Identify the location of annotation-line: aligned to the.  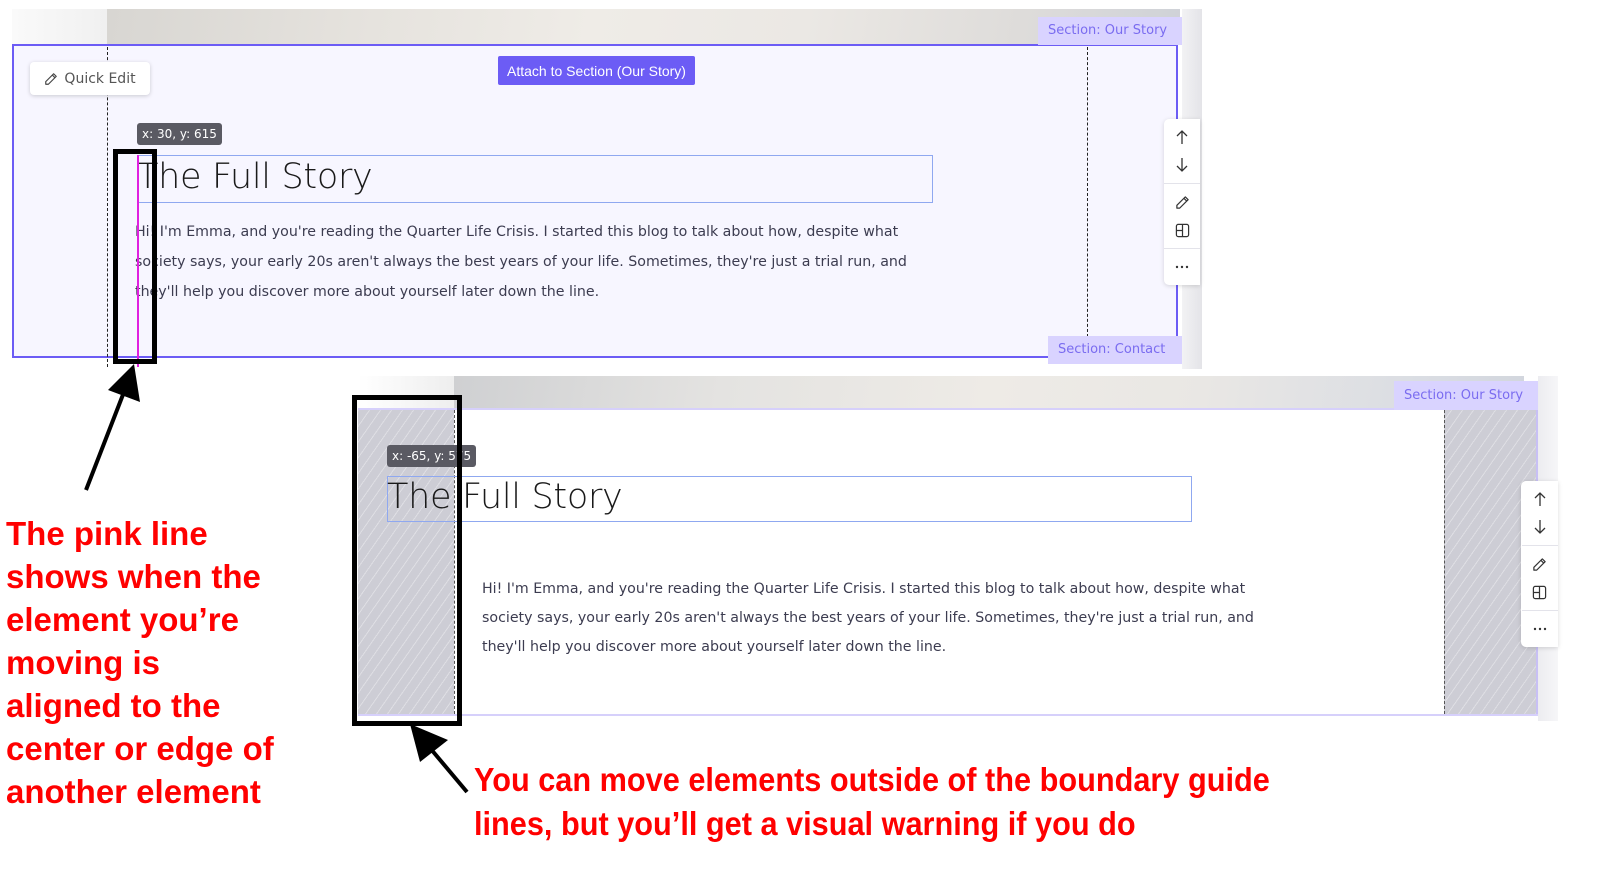
(113, 705).